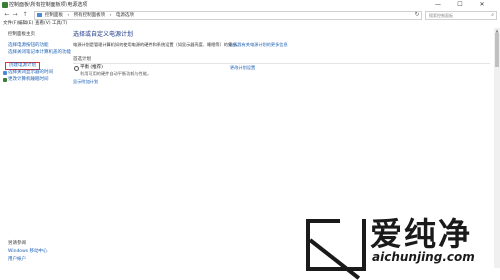 The height and width of the screenshot is (280, 500). What do you see at coordinates (21, 35) in the screenshot?
I see `sidebar-home-link: 控制面板主页` at bounding box center [21, 35].